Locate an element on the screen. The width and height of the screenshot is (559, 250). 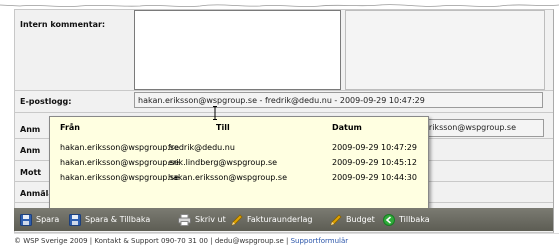
side-panel-box is located at coordinates (445, 50).